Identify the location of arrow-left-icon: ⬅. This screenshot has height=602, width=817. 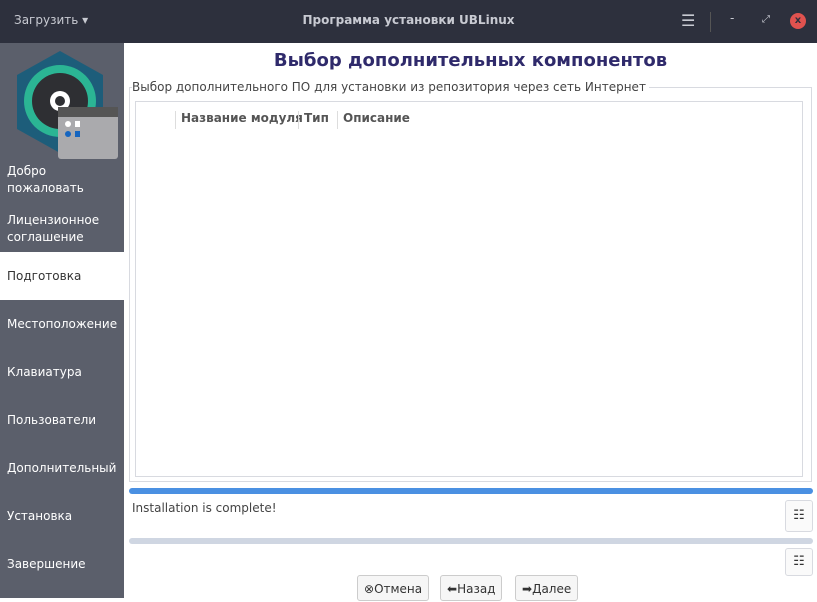
(452, 589).